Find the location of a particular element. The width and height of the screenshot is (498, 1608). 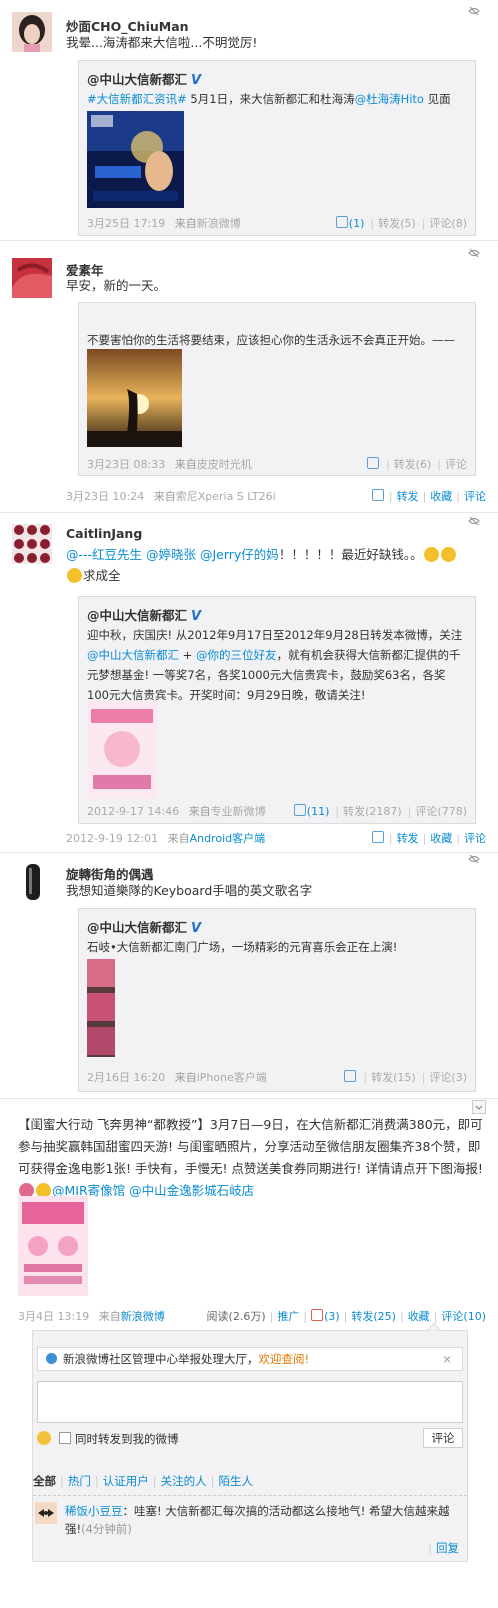

also-forward-label: 同时转发到我的微博 is located at coordinates (127, 1439).